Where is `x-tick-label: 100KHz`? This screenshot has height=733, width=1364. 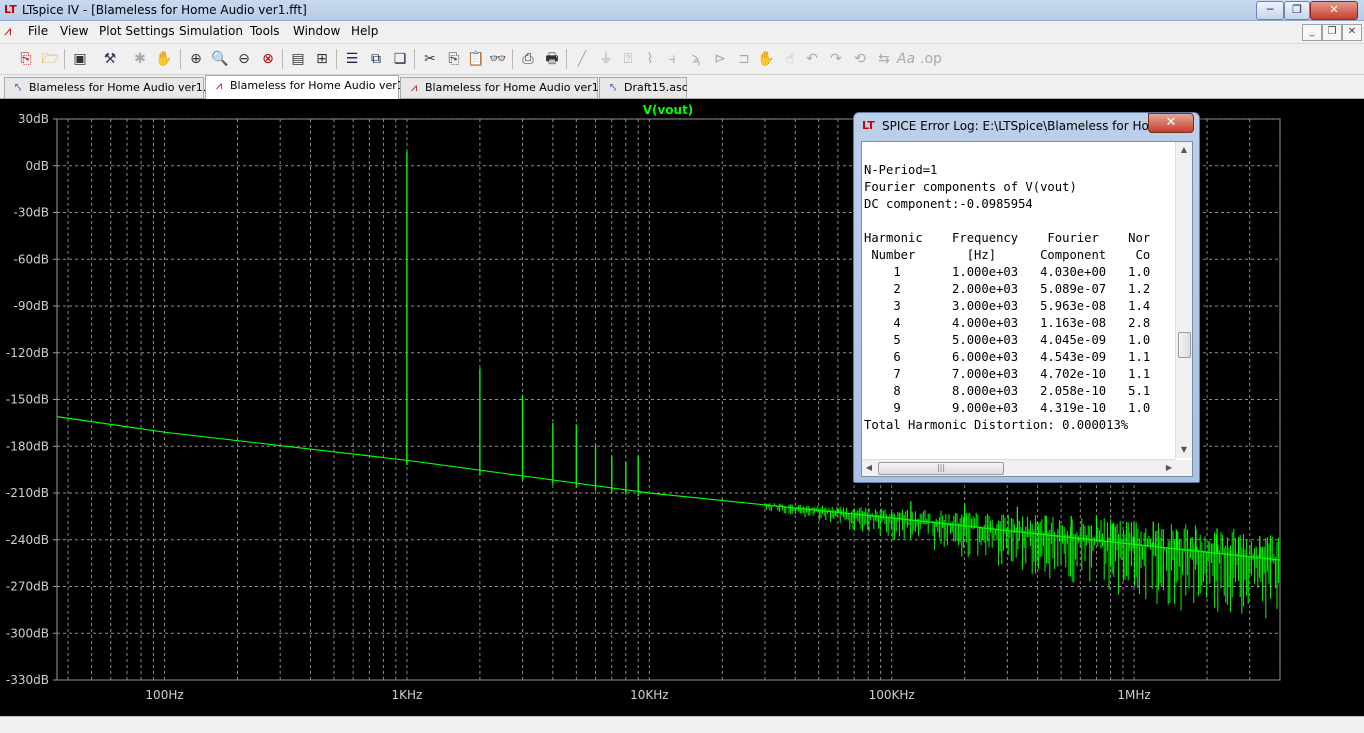
x-tick-label: 100KHz is located at coordinates (892, 695).